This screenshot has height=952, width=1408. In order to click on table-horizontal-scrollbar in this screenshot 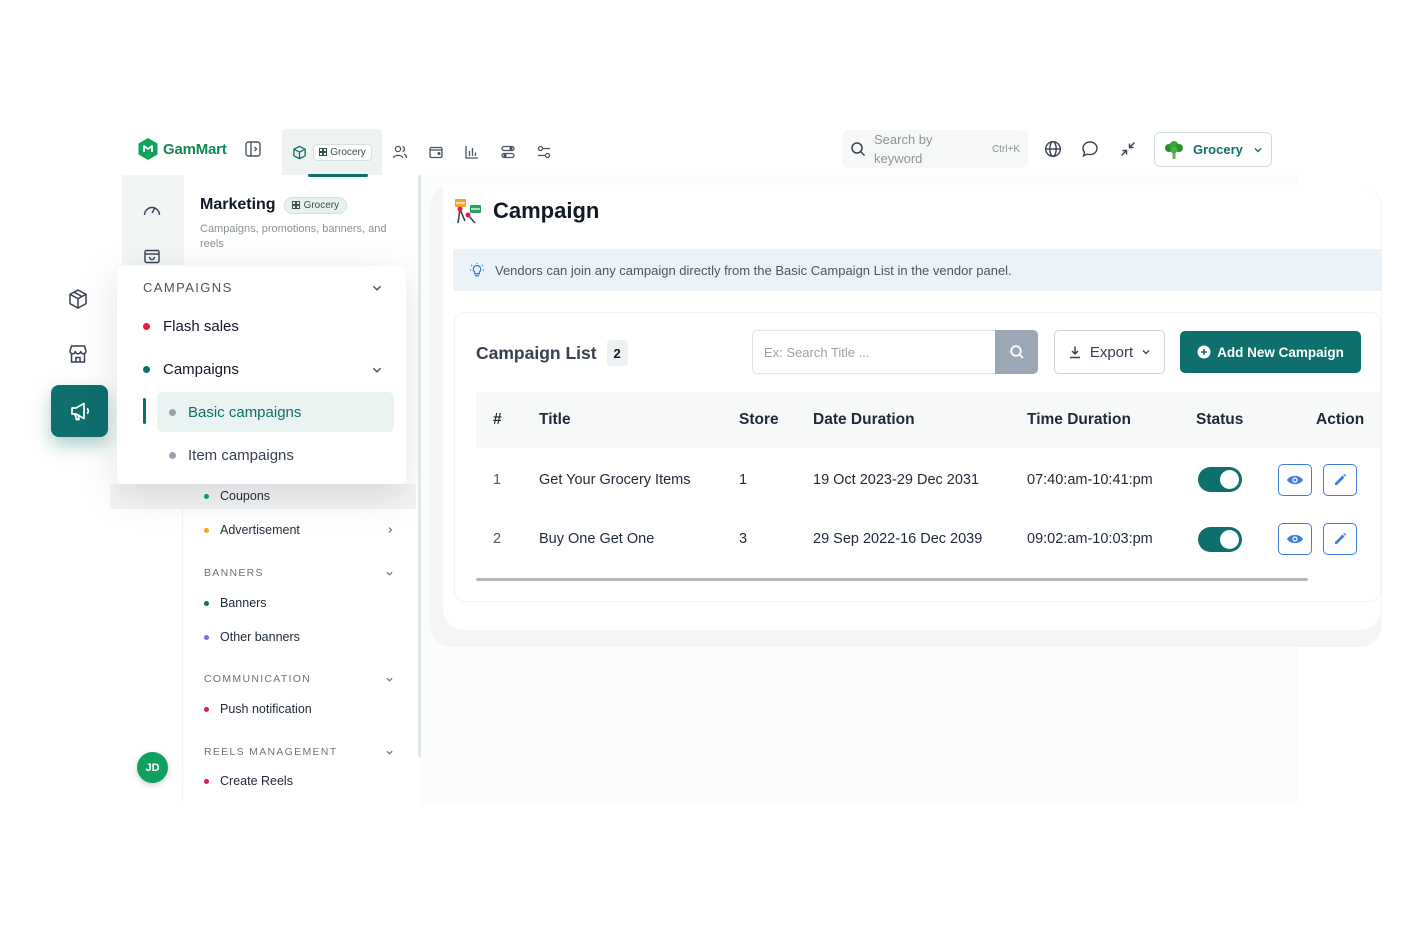, I will do `click(892, 579)`.